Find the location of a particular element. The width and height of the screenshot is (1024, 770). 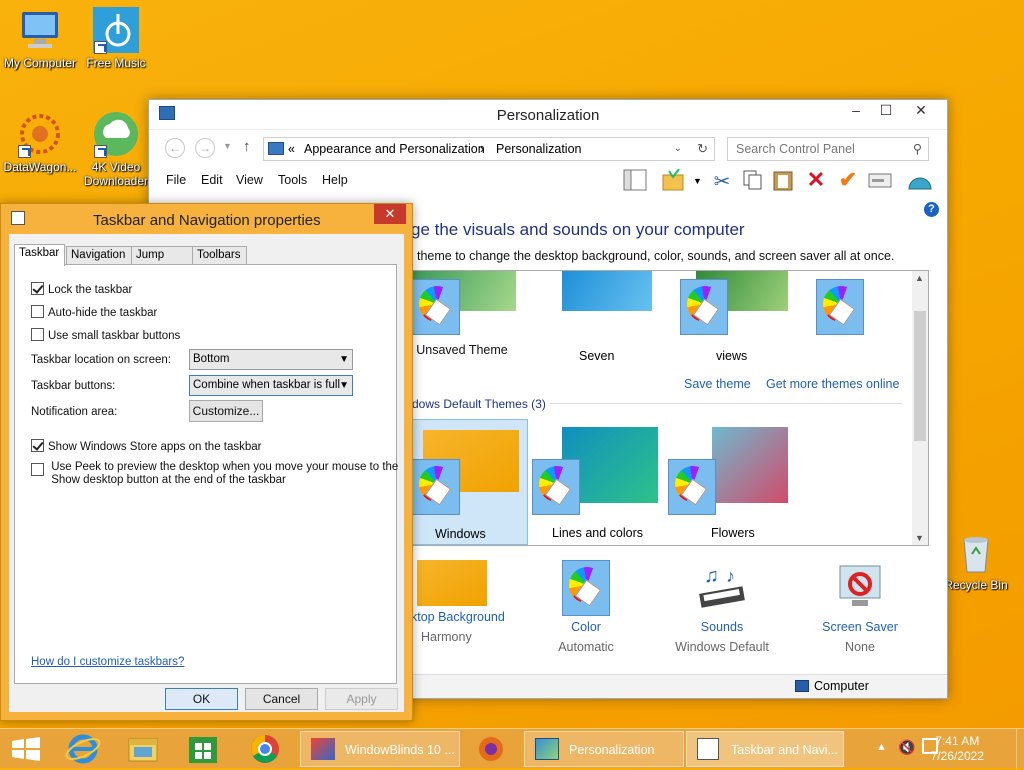

scroll-thumb is located at coordinates (920, 376).